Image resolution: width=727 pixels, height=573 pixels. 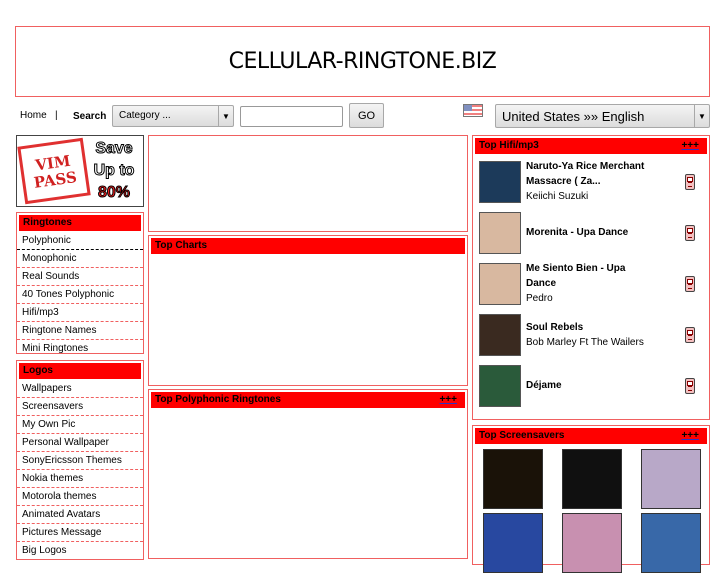 I want to click on site-banner: CELLULAR-RINGTONE.BIZ, so click(x=362, y=61).